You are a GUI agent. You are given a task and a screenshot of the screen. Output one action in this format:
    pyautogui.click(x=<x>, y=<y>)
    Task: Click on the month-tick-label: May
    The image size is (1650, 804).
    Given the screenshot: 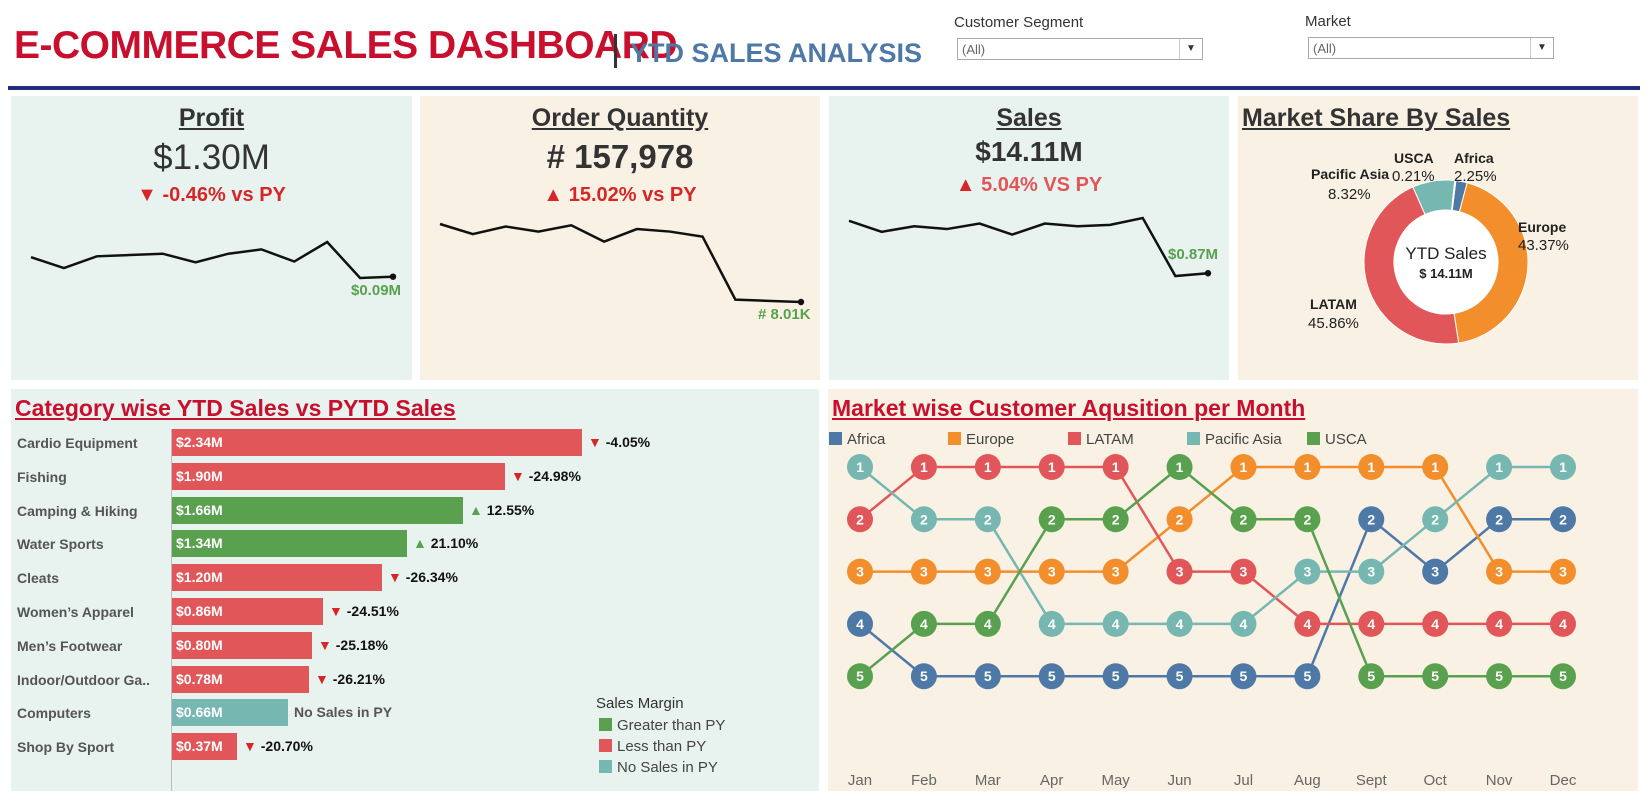 What is the action you would take?
    pyautogui.click(x=1115, y=780)
    